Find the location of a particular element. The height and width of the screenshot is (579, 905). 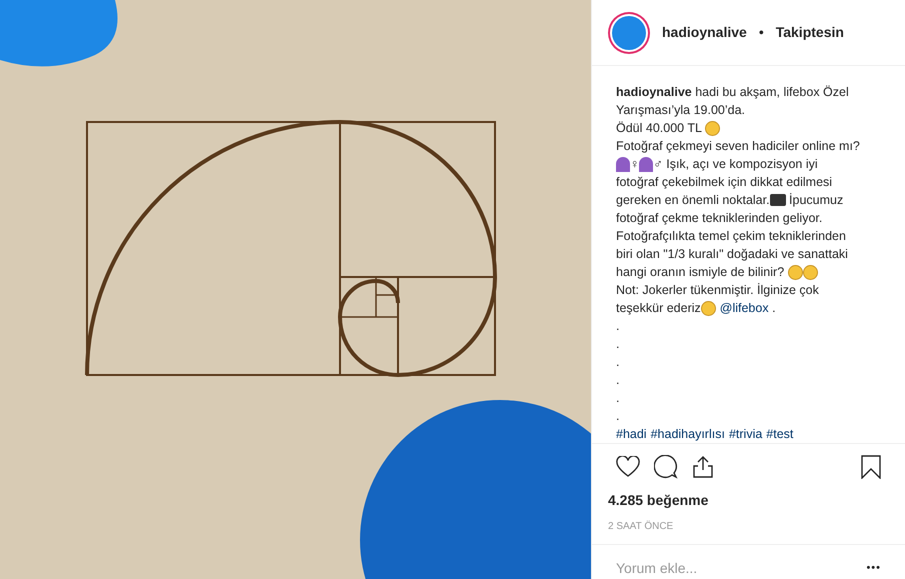

likes-count: 4.285 beğenme is located at coordinates (748, 500).